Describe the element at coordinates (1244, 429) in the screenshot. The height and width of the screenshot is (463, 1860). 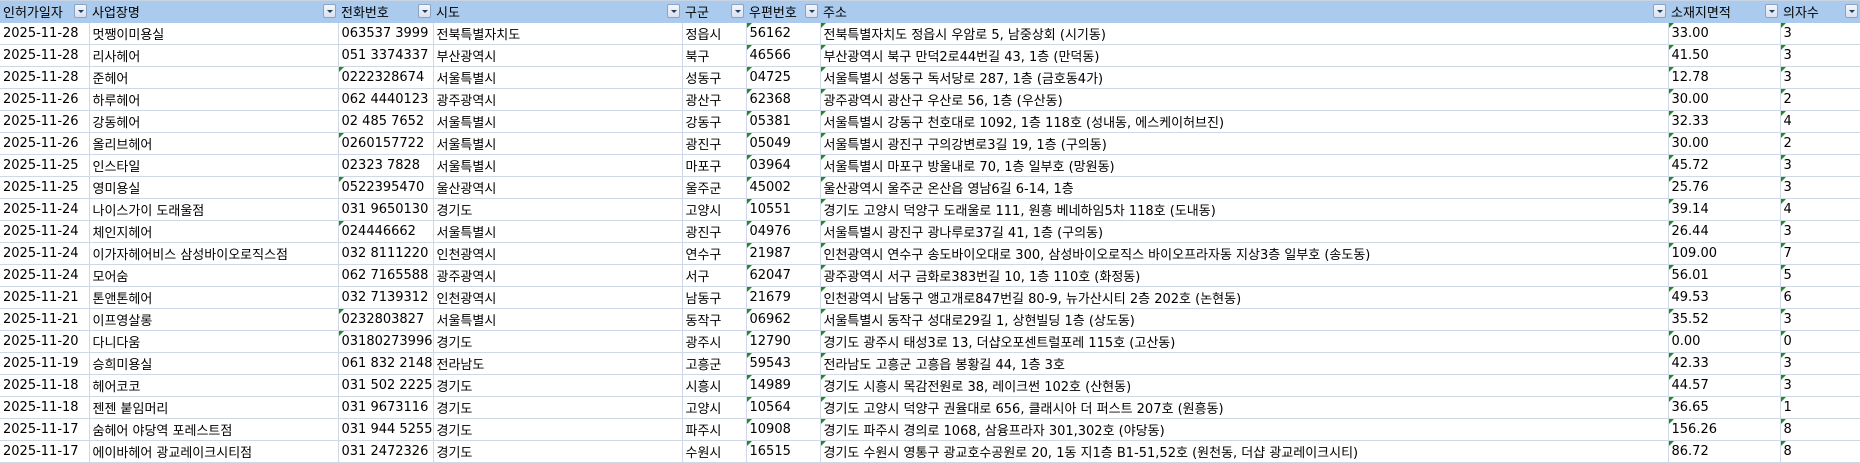
I see `cell-address: 경기도 파주시 경의로 1068, 삼융프라자 301,302호 (야당동)` at that location.